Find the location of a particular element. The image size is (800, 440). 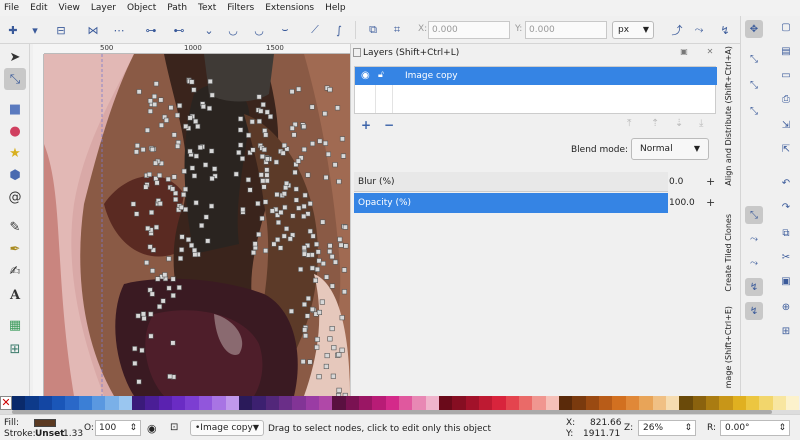

stepper-icon: ⇕ is located at coordinates (688, 428).